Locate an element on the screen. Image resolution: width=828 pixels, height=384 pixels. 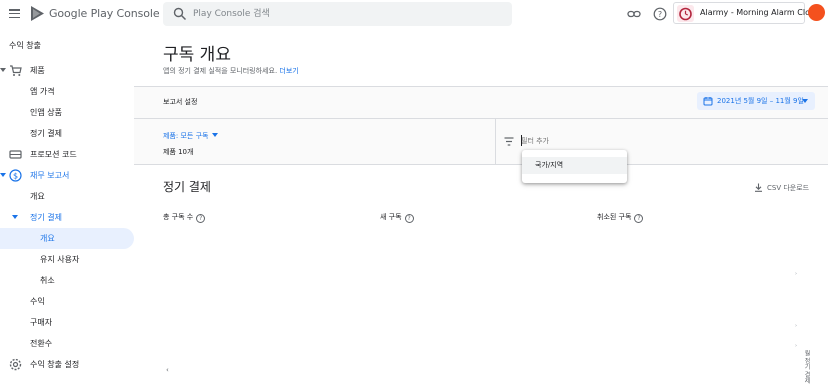
search-bar is located at coordinates (337, 14).